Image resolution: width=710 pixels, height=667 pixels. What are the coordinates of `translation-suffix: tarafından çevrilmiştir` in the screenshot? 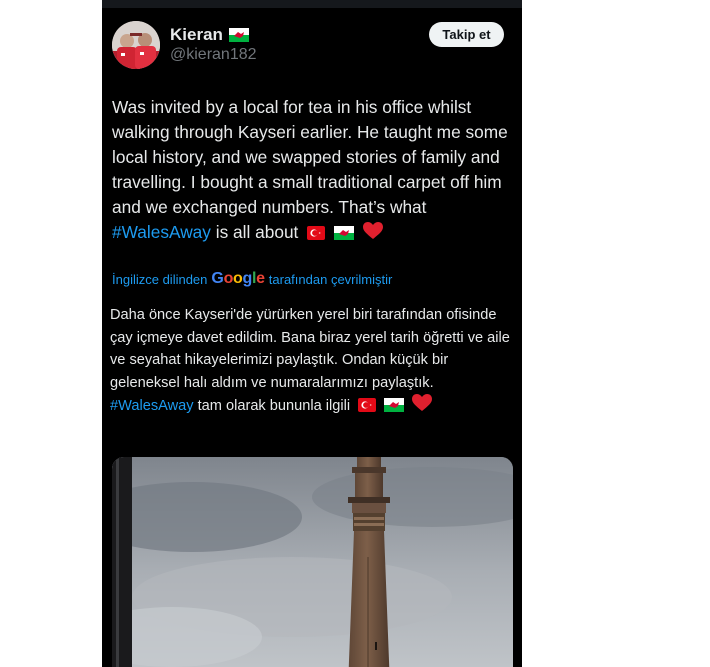 It's located at (330, 279).